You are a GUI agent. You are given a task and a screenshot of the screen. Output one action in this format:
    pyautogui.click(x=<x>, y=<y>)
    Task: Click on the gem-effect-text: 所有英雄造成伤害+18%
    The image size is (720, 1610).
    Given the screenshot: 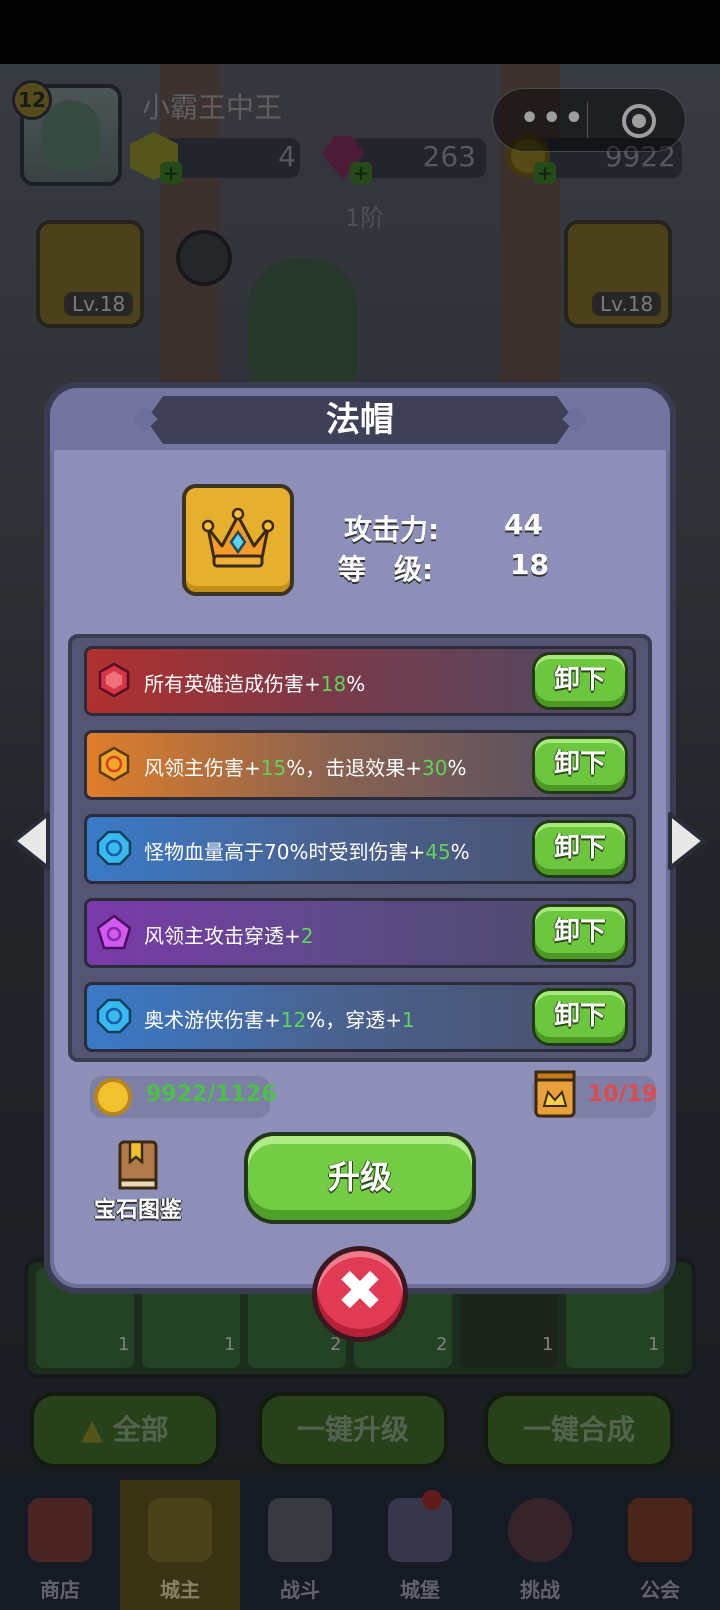 What is the action you would take?
    pyautogui.click(x=255, y=684)
    